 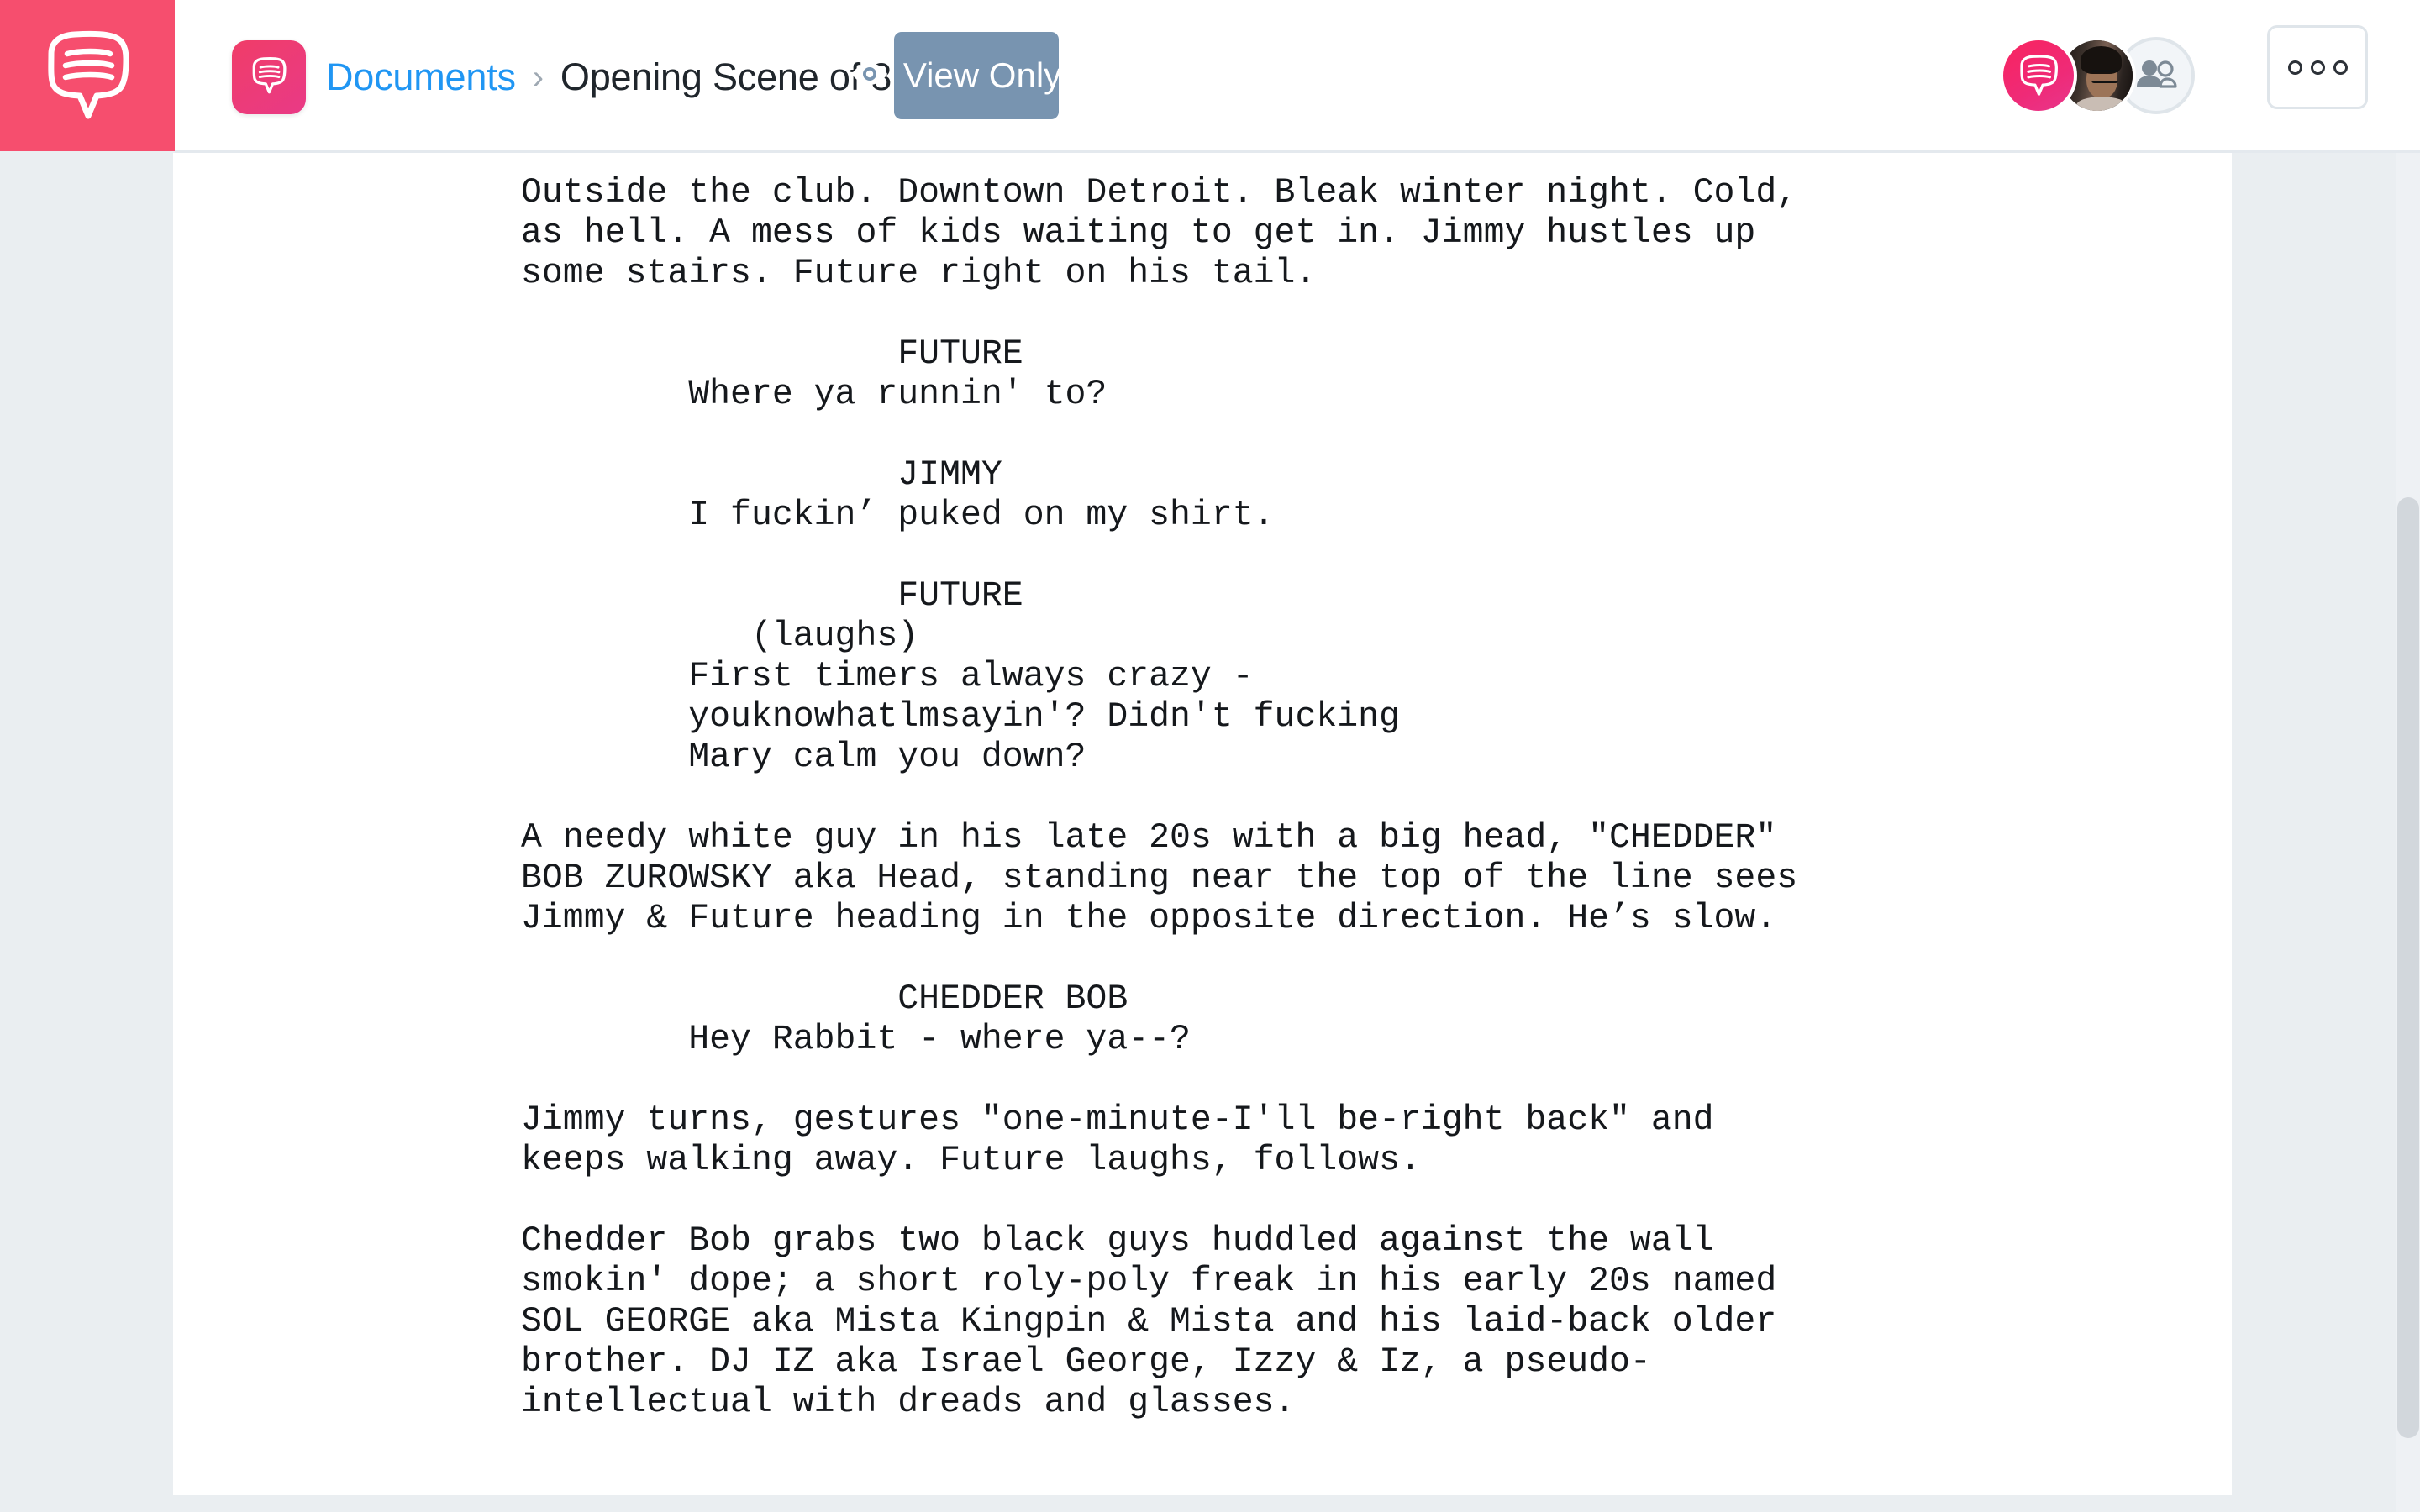 I want to click on vertical-scrollbar, so click(x=2408, y=832).